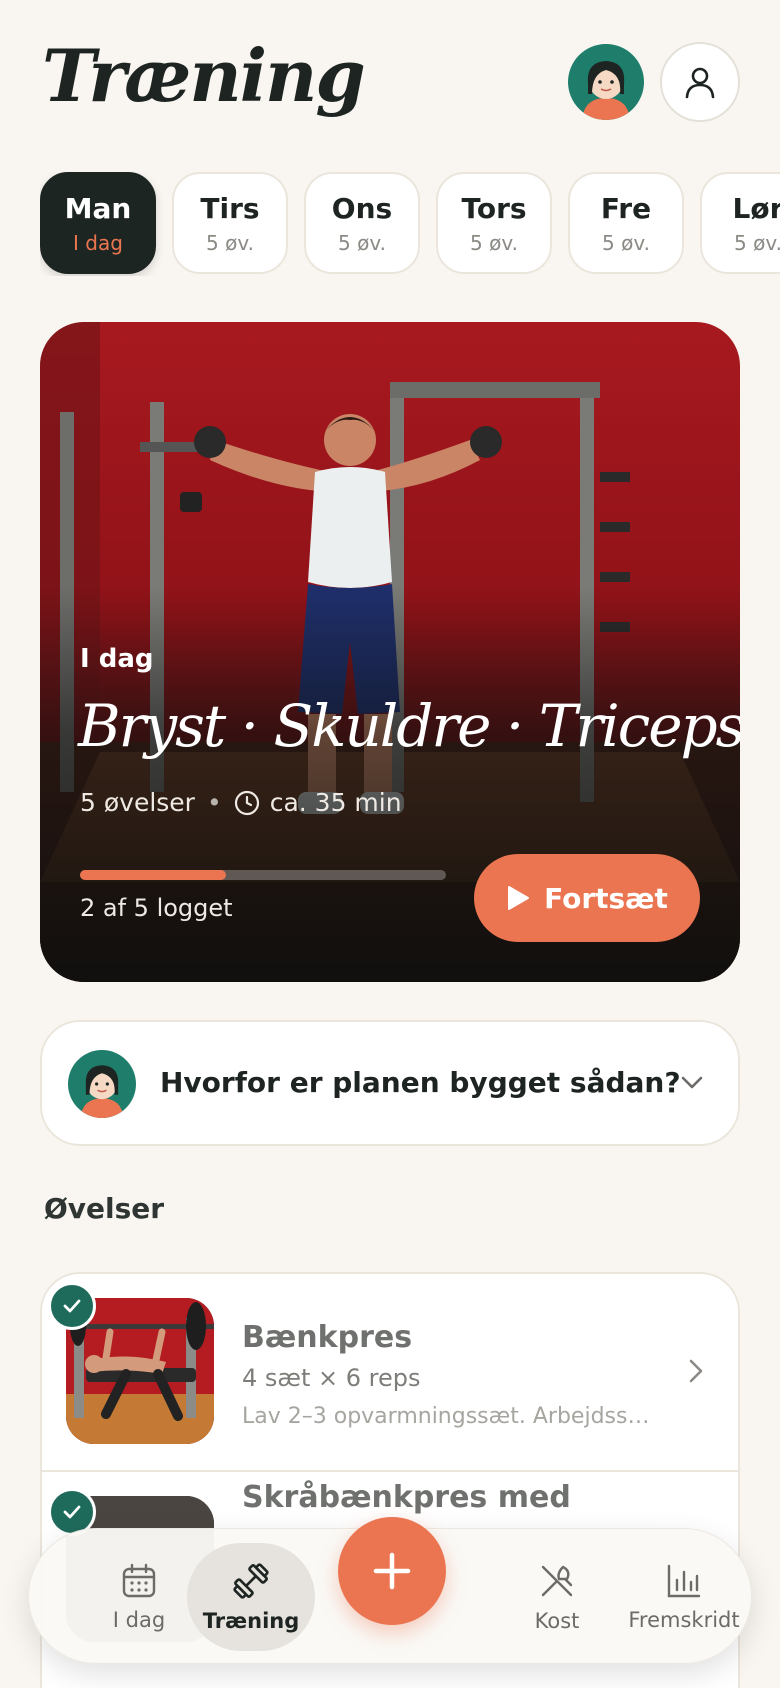 This screenshot has width=780, height=1688. Describe the element at coordinates (494, 208) in the screenshot. I see `day-name: Tors` at that location.